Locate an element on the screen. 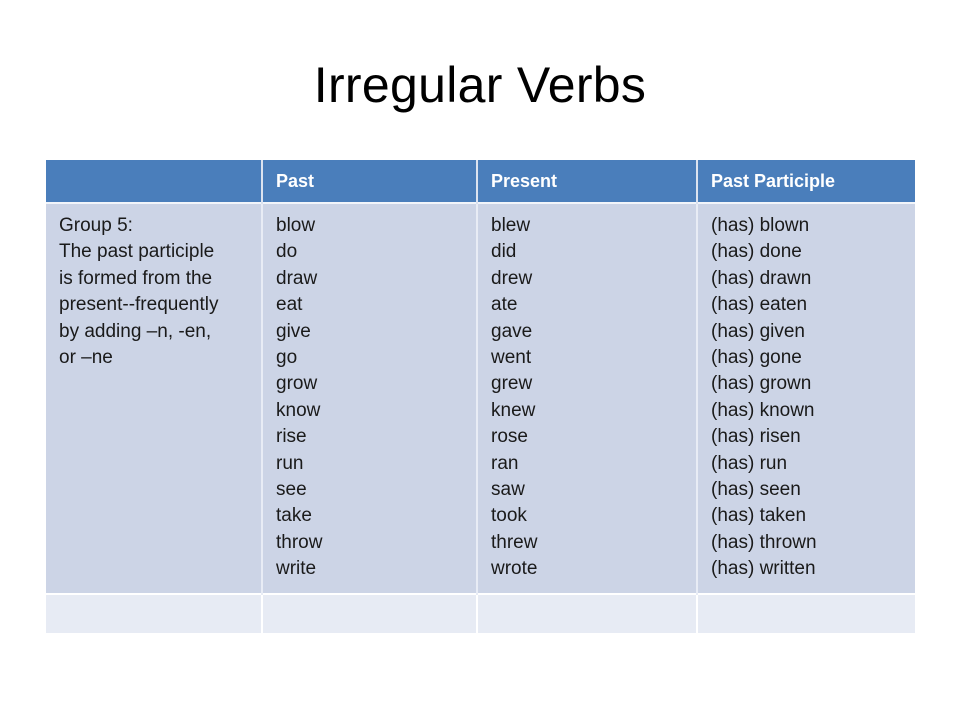  past-verb: write is located at coordinates (296, 569).